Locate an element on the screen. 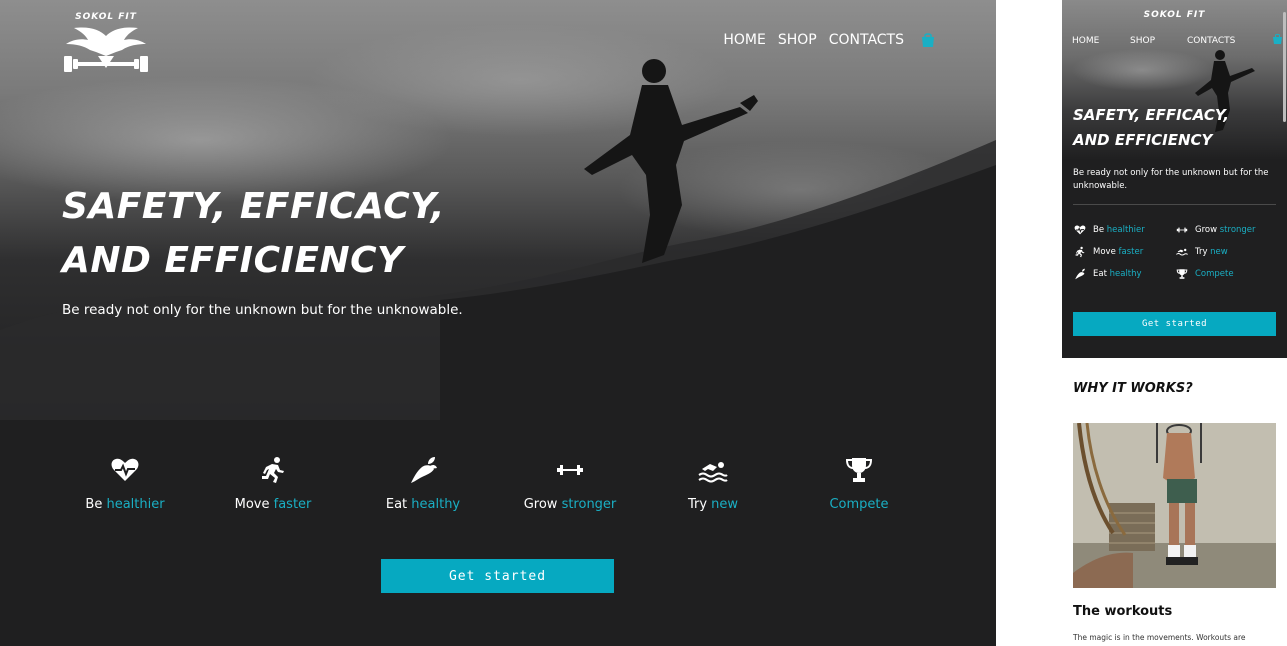 Image resolution: width=1287 pixels, height=646 pixels. brand-logo: SOKOL FIT is located at coordinates (106, 43).